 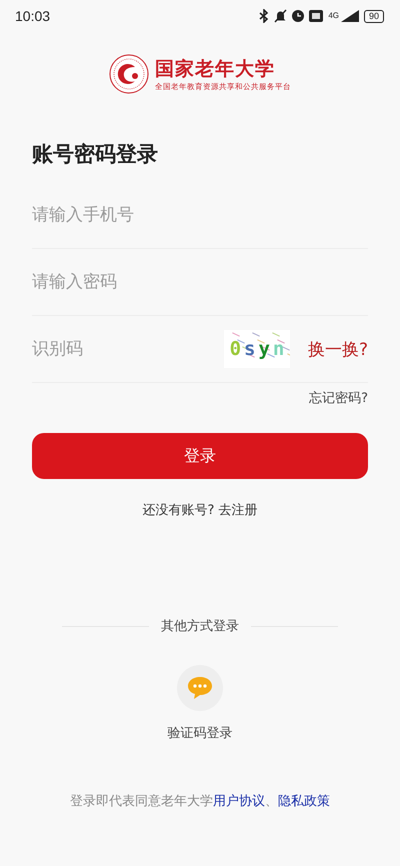 I want to click on chat-bubble-icon, so click(x=200, y=688).